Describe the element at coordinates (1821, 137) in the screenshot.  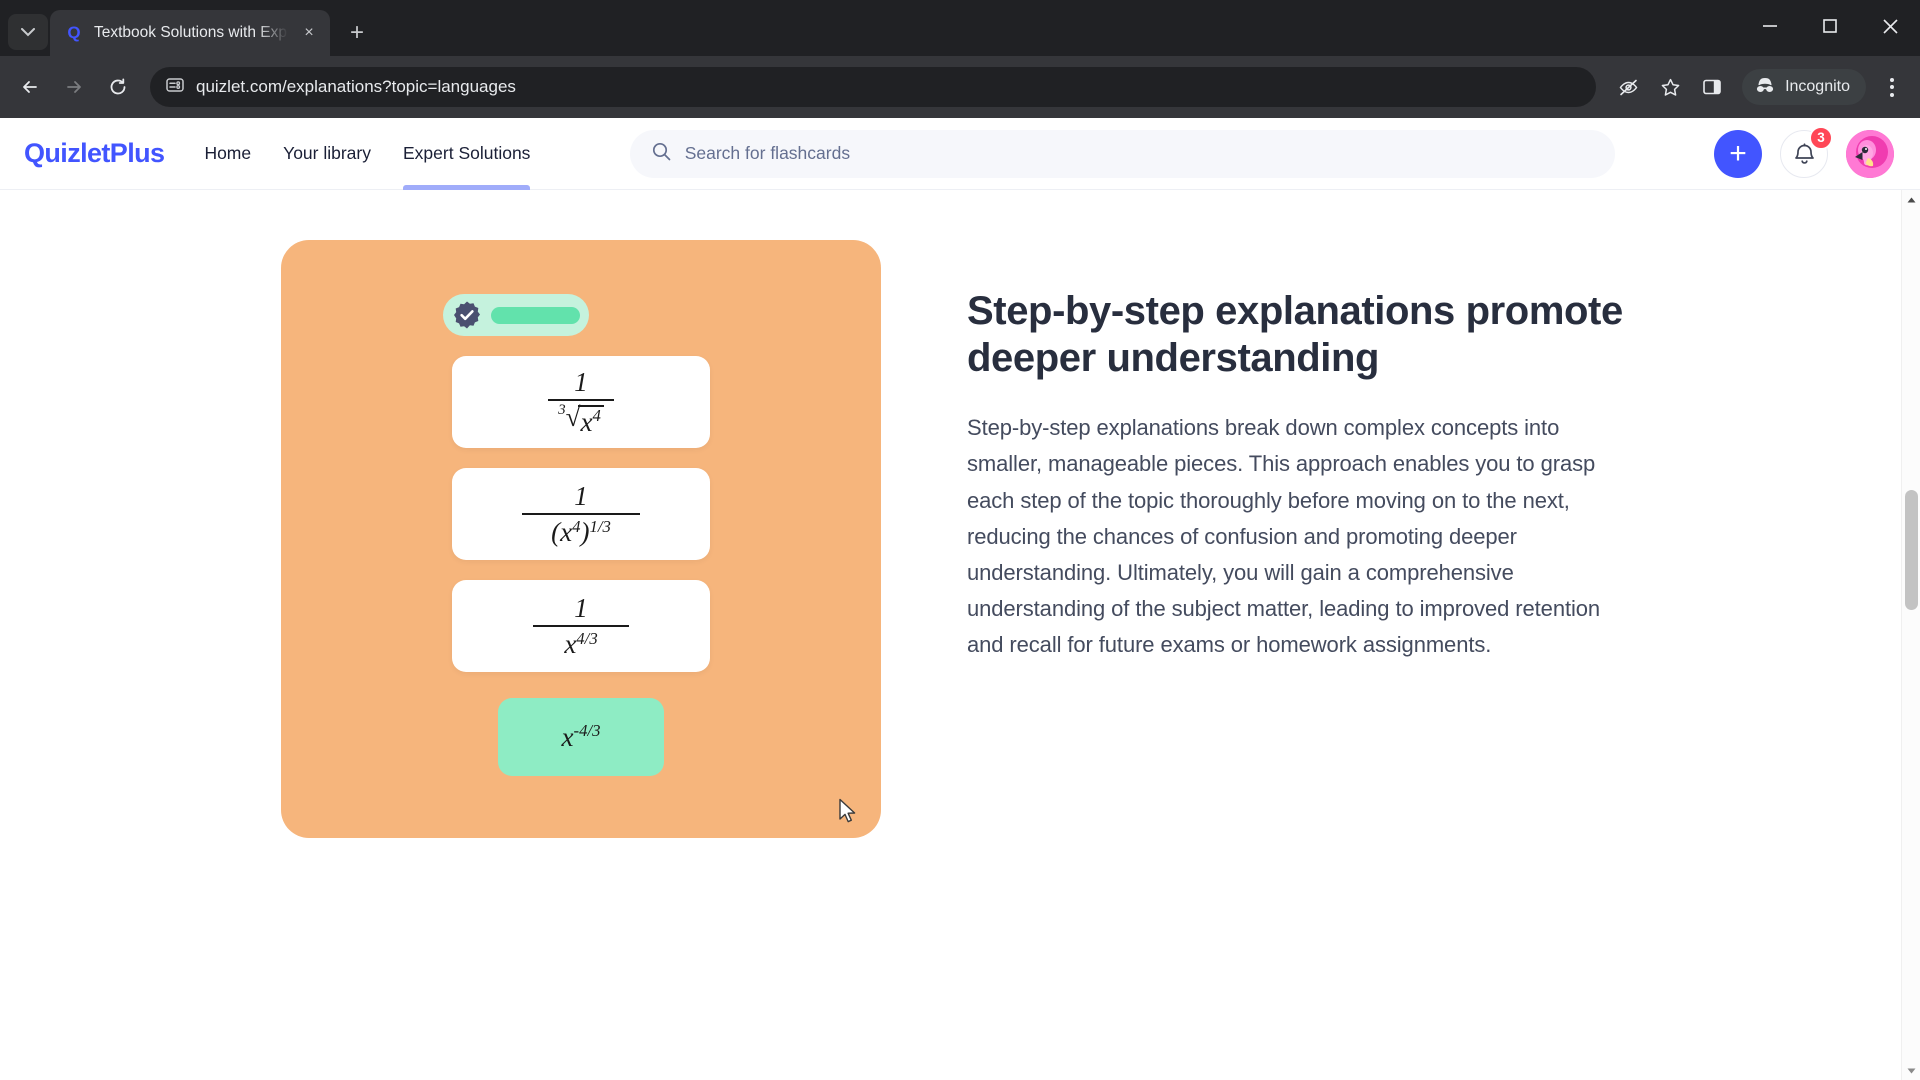
I see `notification-badge: 3` at that location.